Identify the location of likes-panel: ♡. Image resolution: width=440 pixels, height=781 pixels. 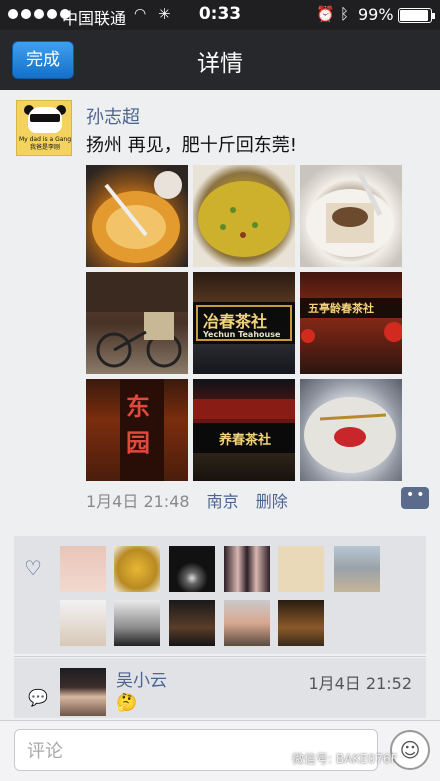
(220, 595).